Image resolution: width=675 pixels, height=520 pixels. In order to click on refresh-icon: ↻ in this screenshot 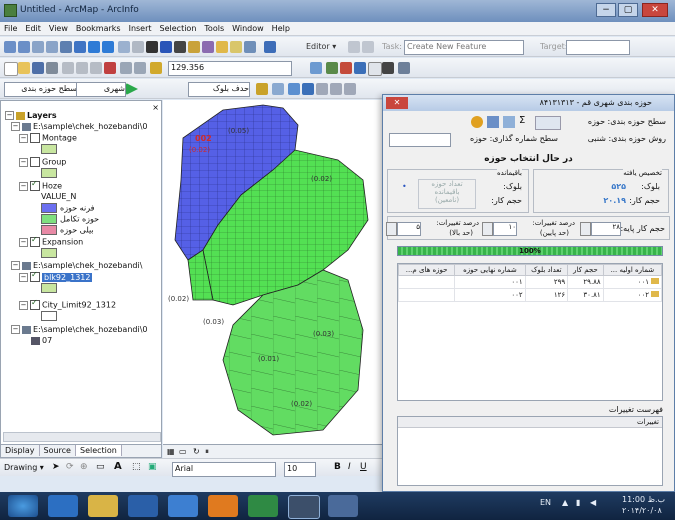, I will do `click(196, 451)`.